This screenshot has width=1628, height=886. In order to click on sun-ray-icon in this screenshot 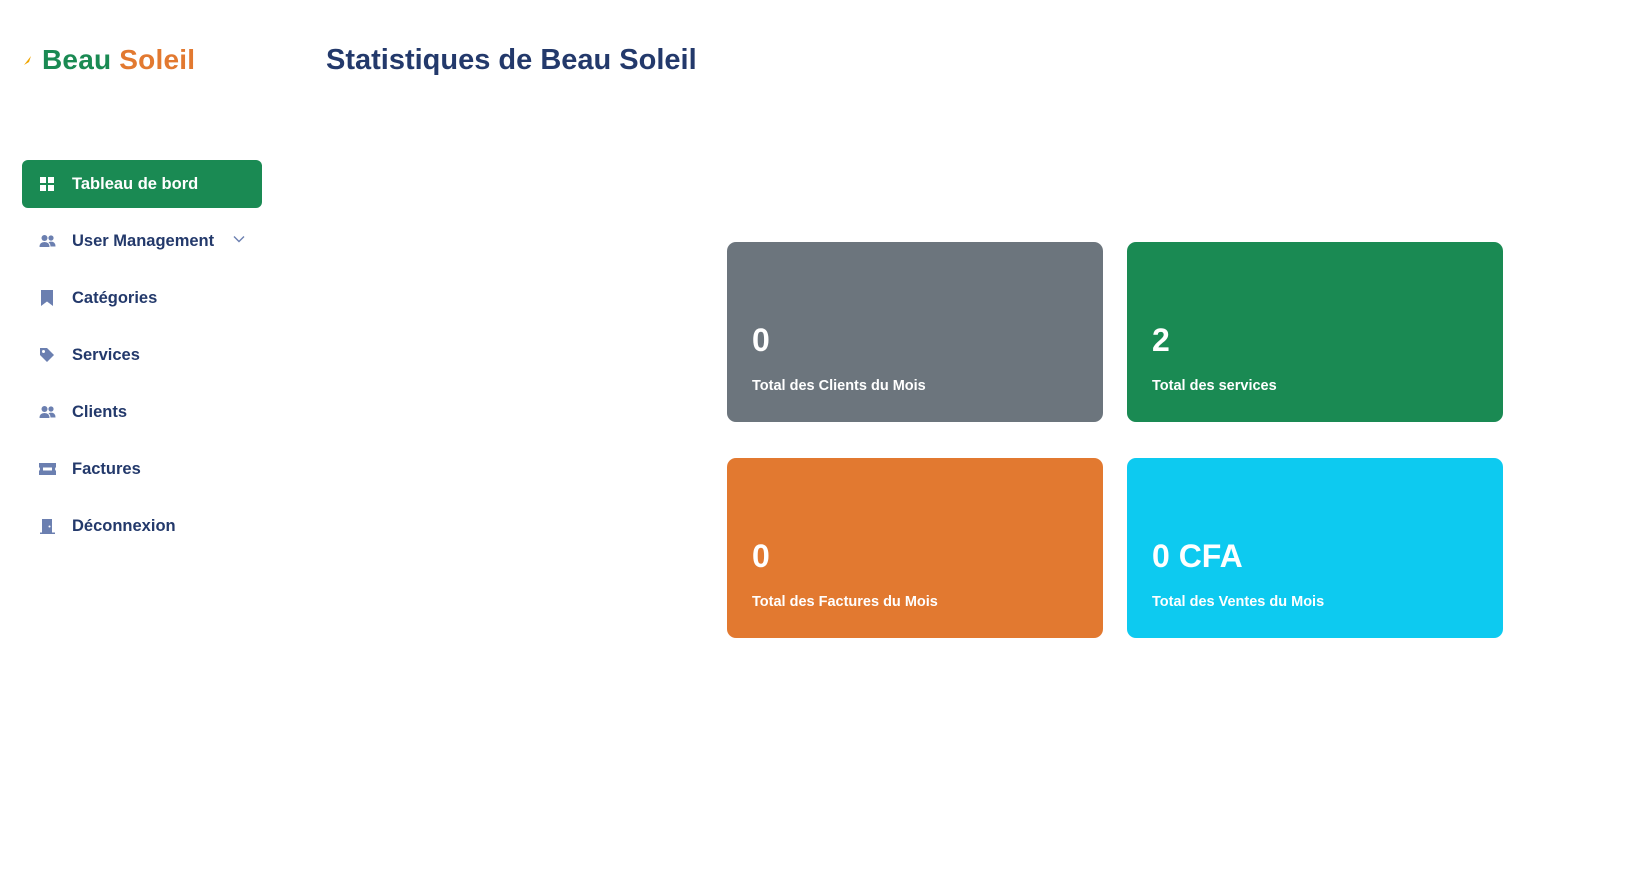, I will do `click(27, 60)`.